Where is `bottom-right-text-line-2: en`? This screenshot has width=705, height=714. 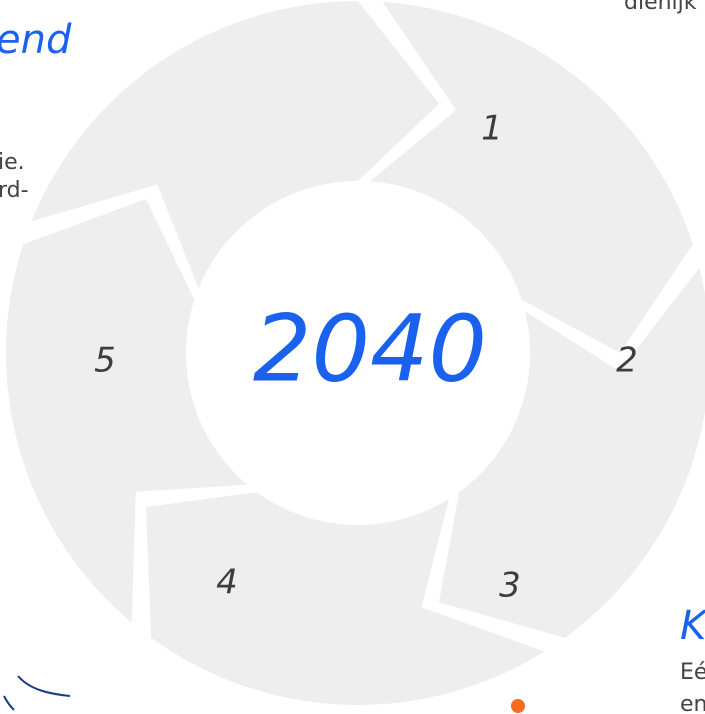 bottom-right-text-line-2: en is located at coordinates (692, 703).